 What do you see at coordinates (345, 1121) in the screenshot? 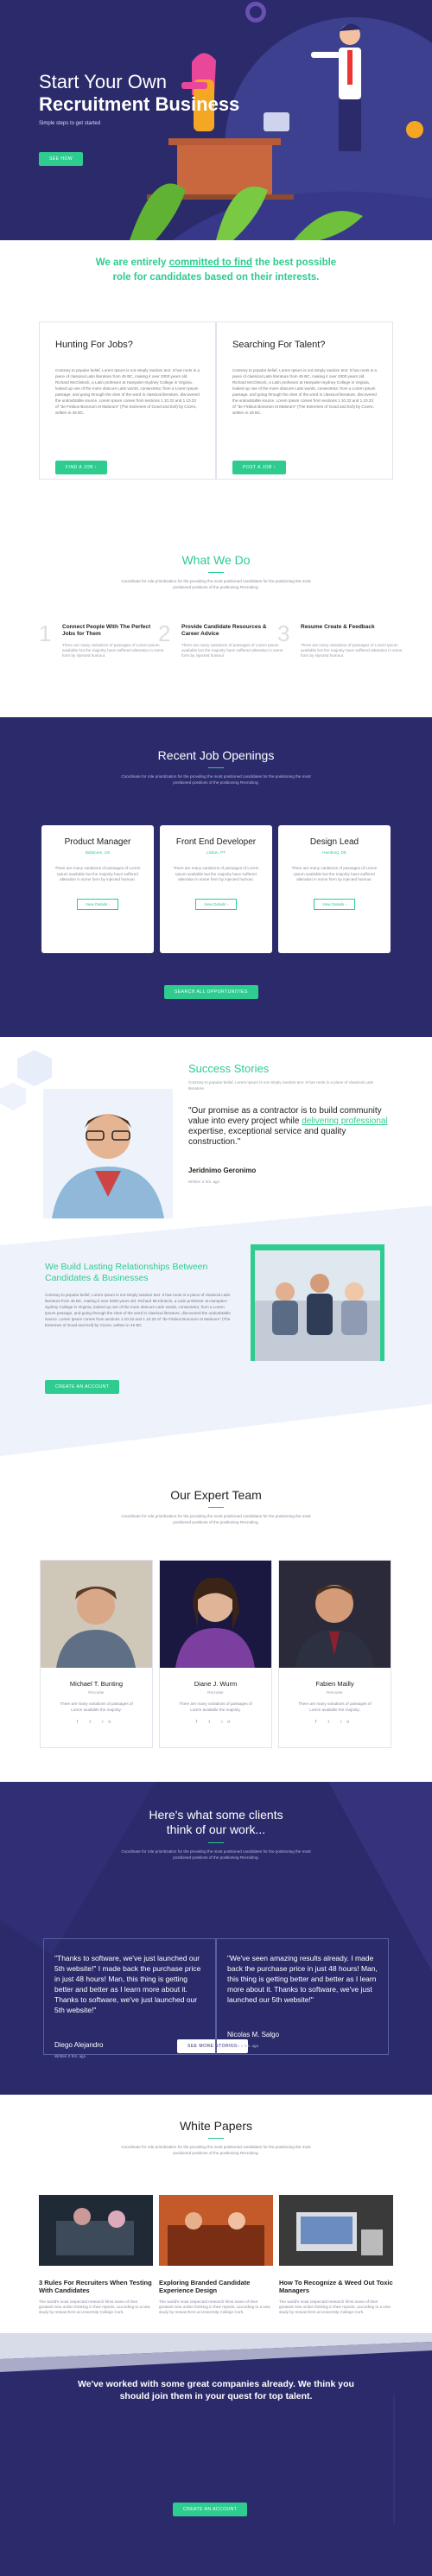
I see `quote-link: delivering professional` at bounding box center [345, 1121].